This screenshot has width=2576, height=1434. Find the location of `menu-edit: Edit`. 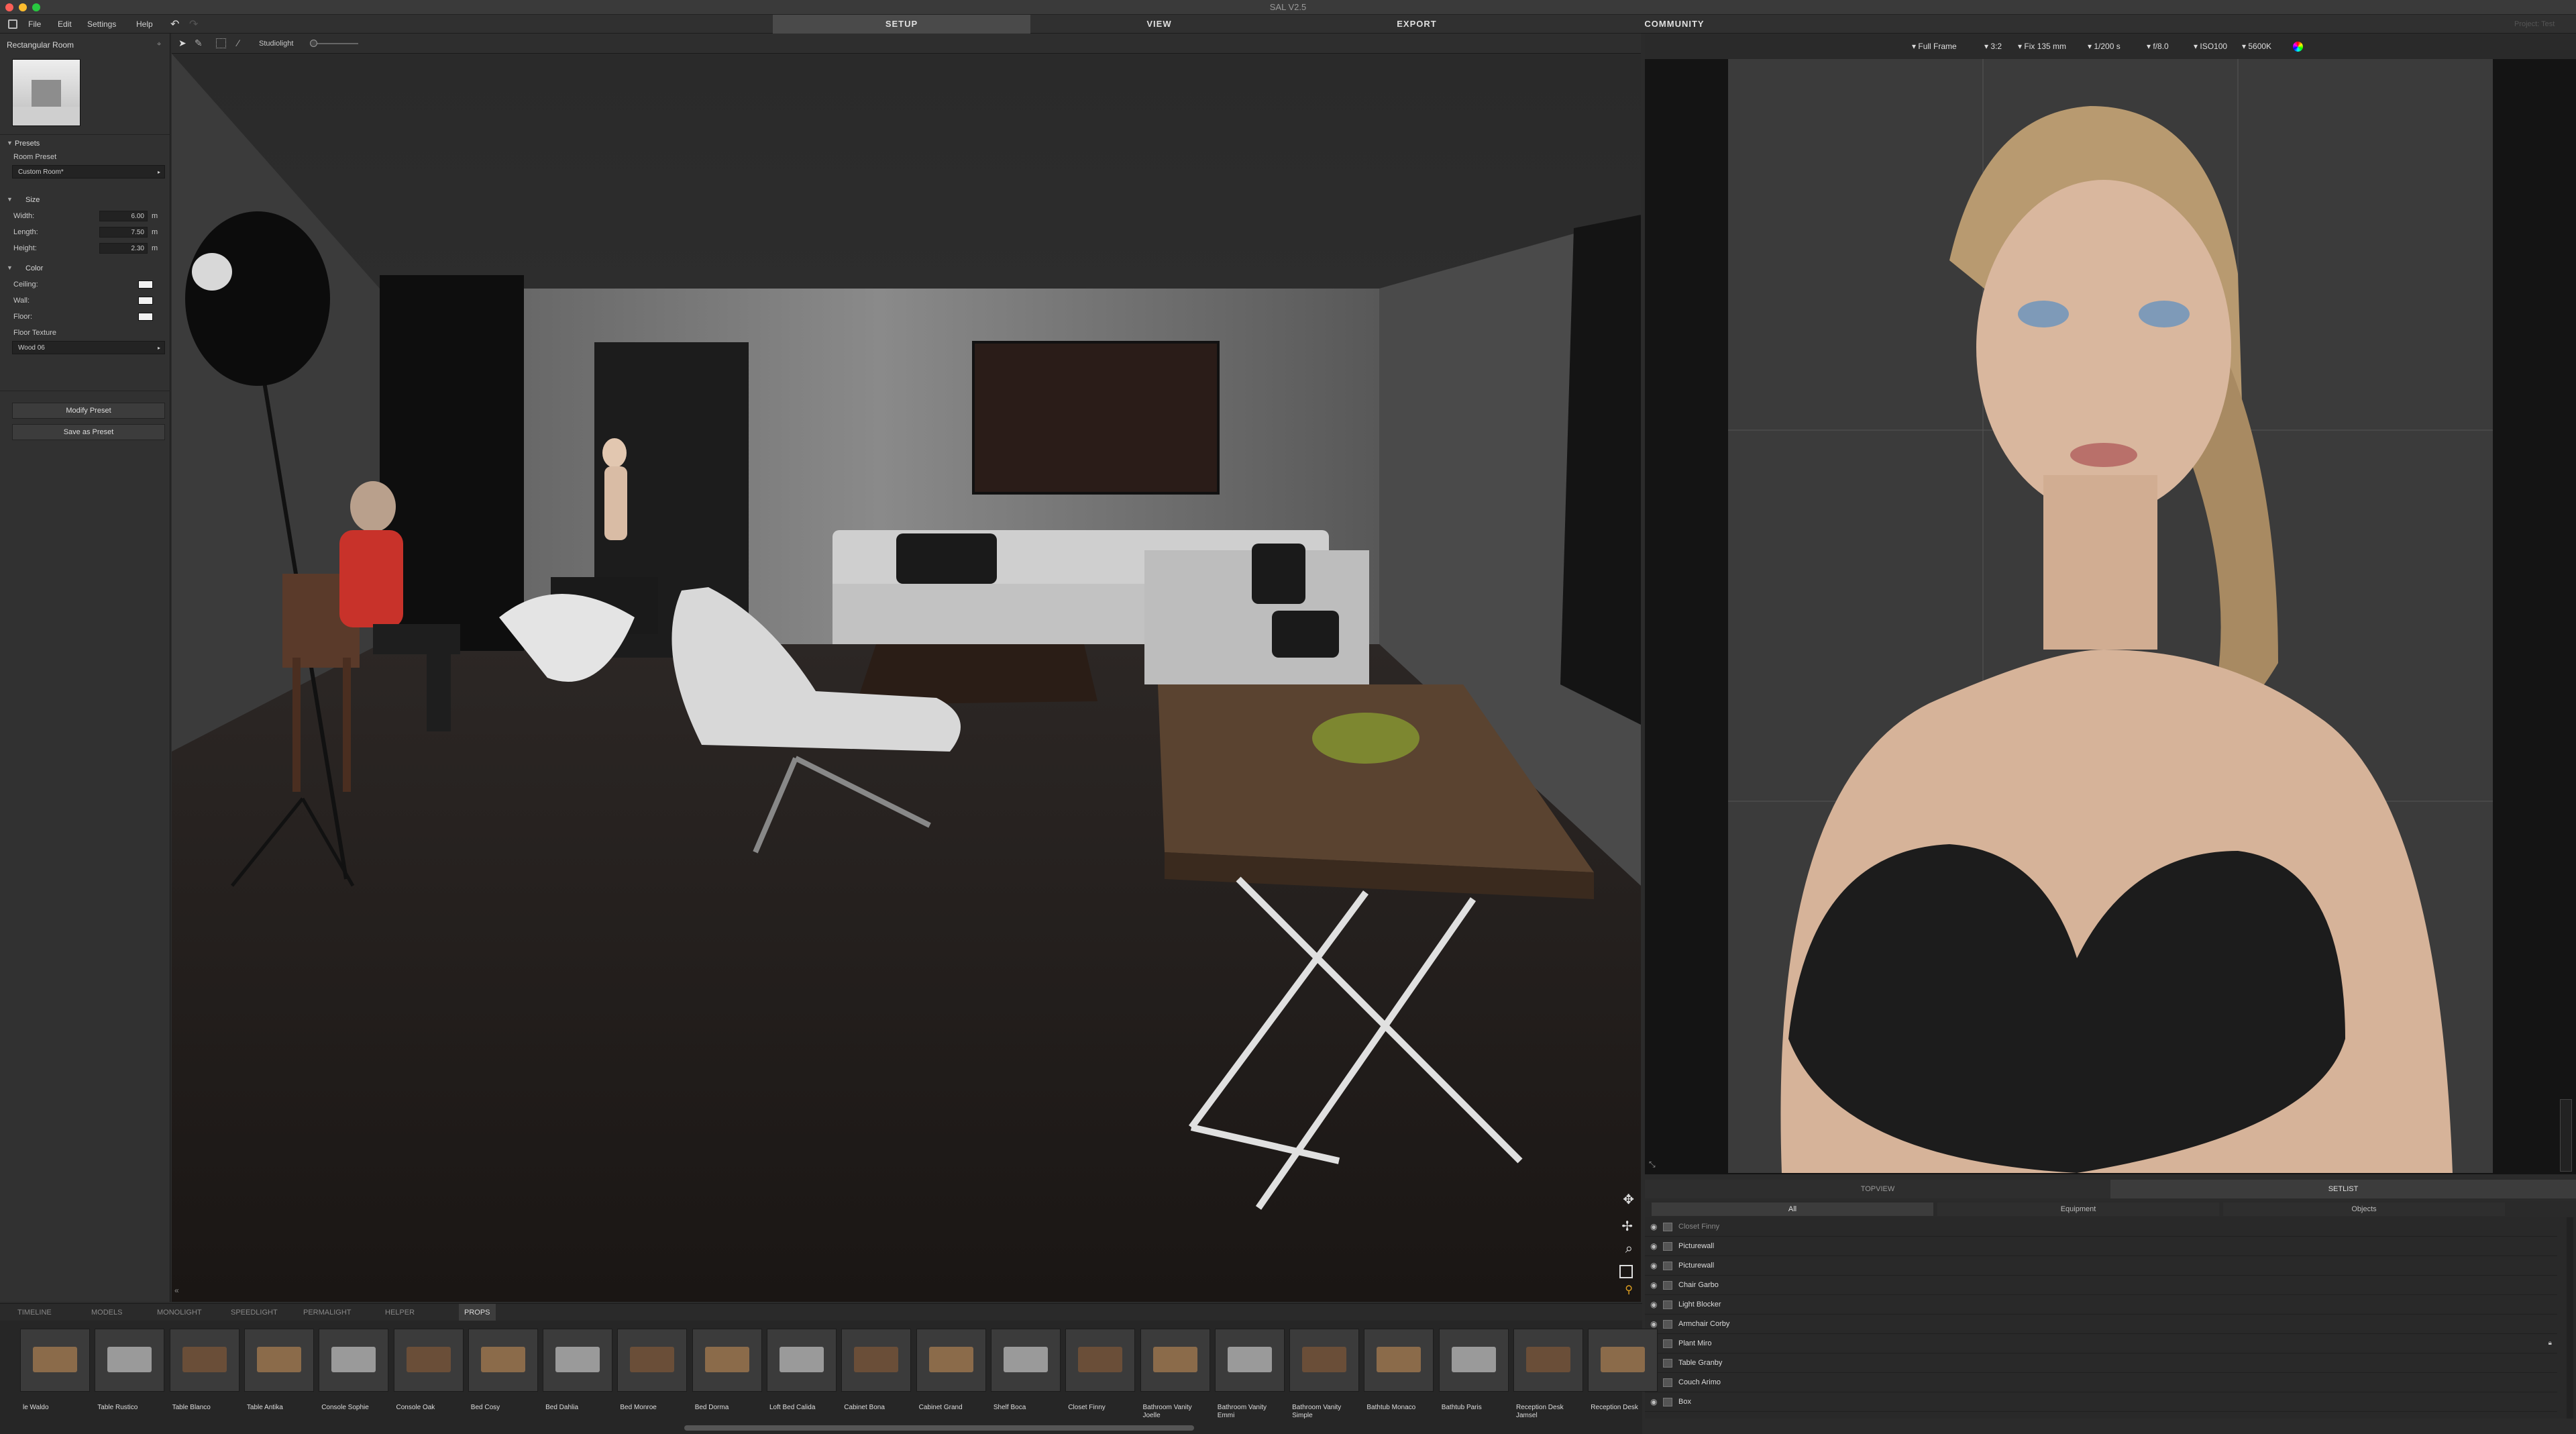

menu-edit: Edit is located at coordinates (65, 24).